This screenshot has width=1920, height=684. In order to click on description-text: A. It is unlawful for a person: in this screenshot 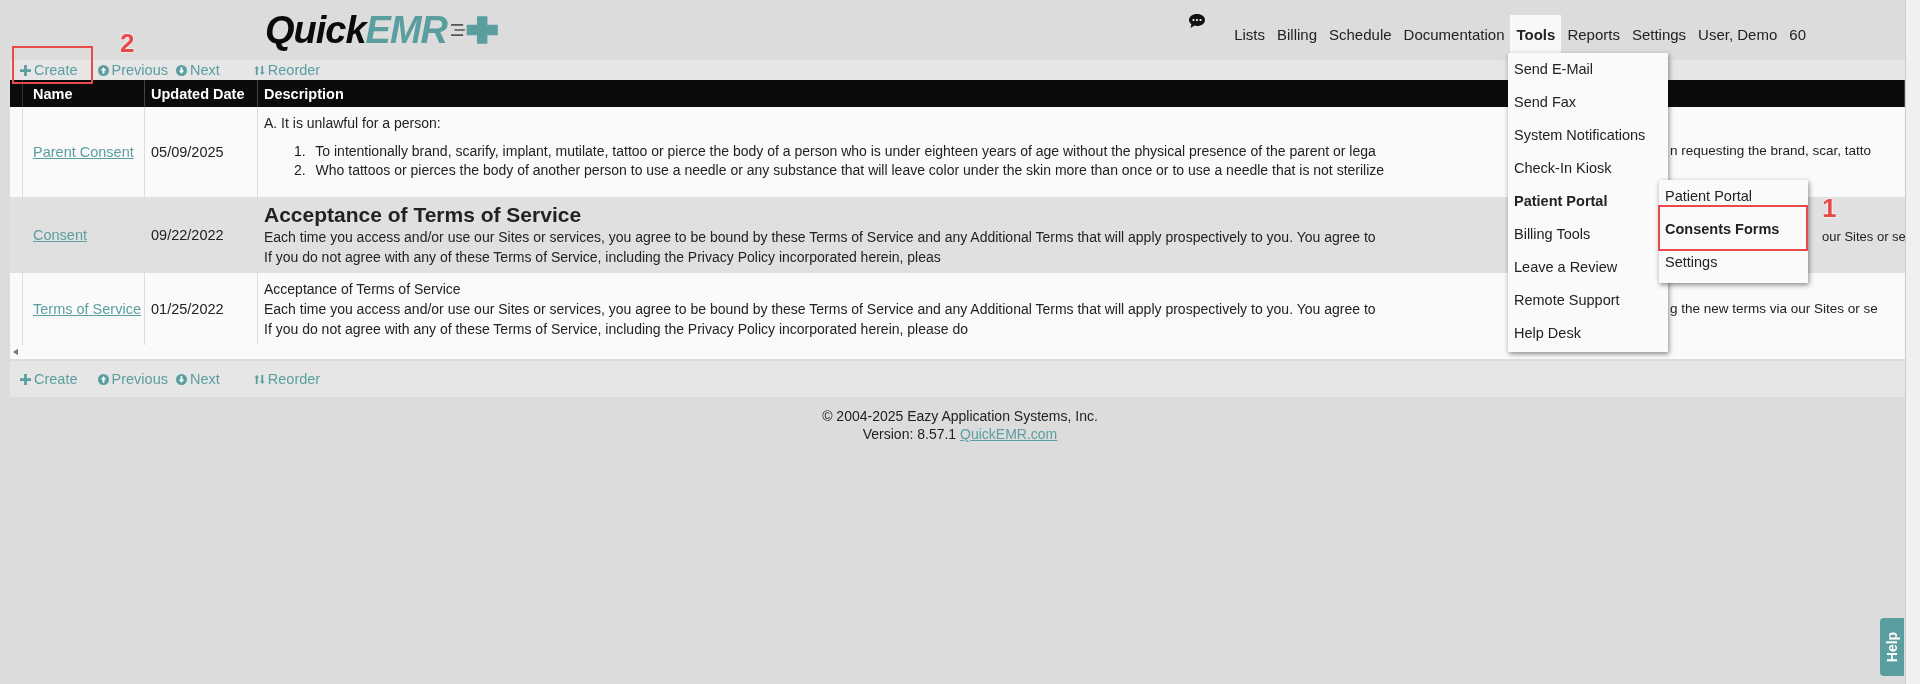, I will do `click(352, 123)`.